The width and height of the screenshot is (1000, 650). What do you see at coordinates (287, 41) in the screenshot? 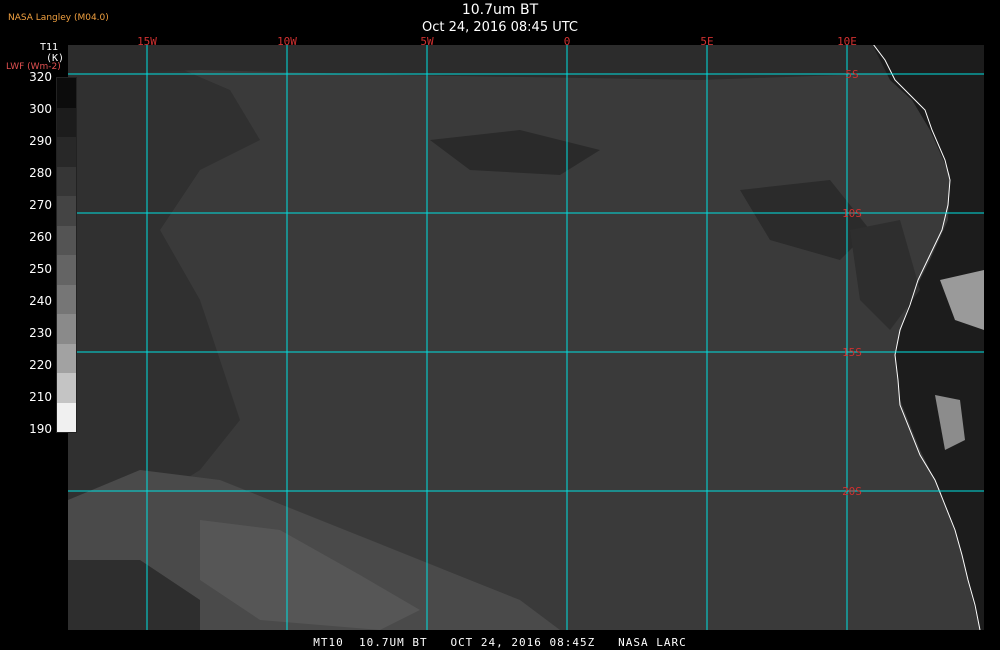
I see `longitude-label: 10W` at bounding box center [287, 41].